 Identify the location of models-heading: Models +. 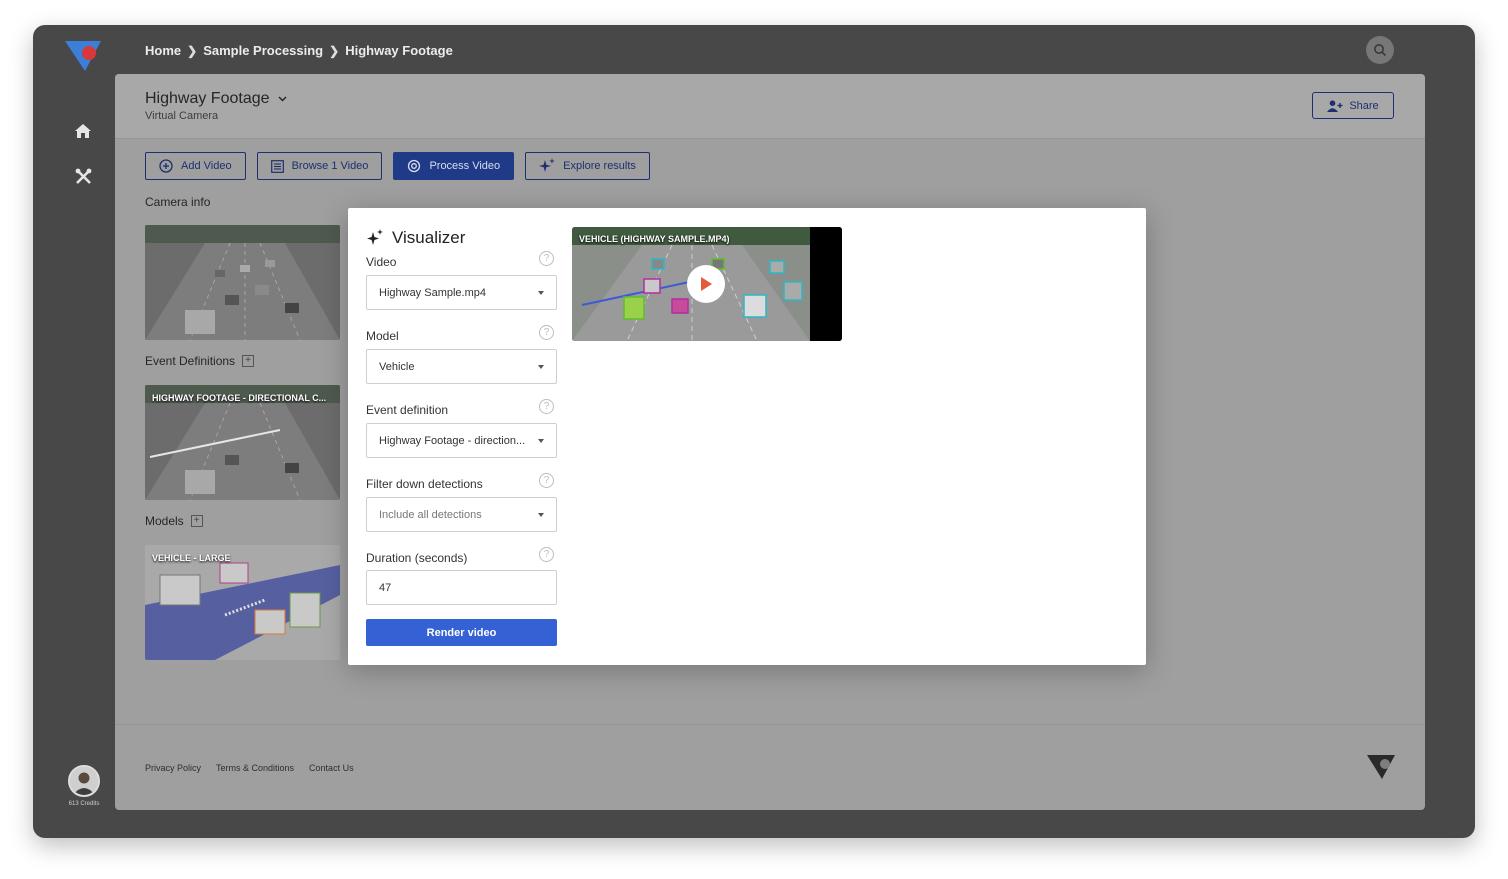
(174, 521).